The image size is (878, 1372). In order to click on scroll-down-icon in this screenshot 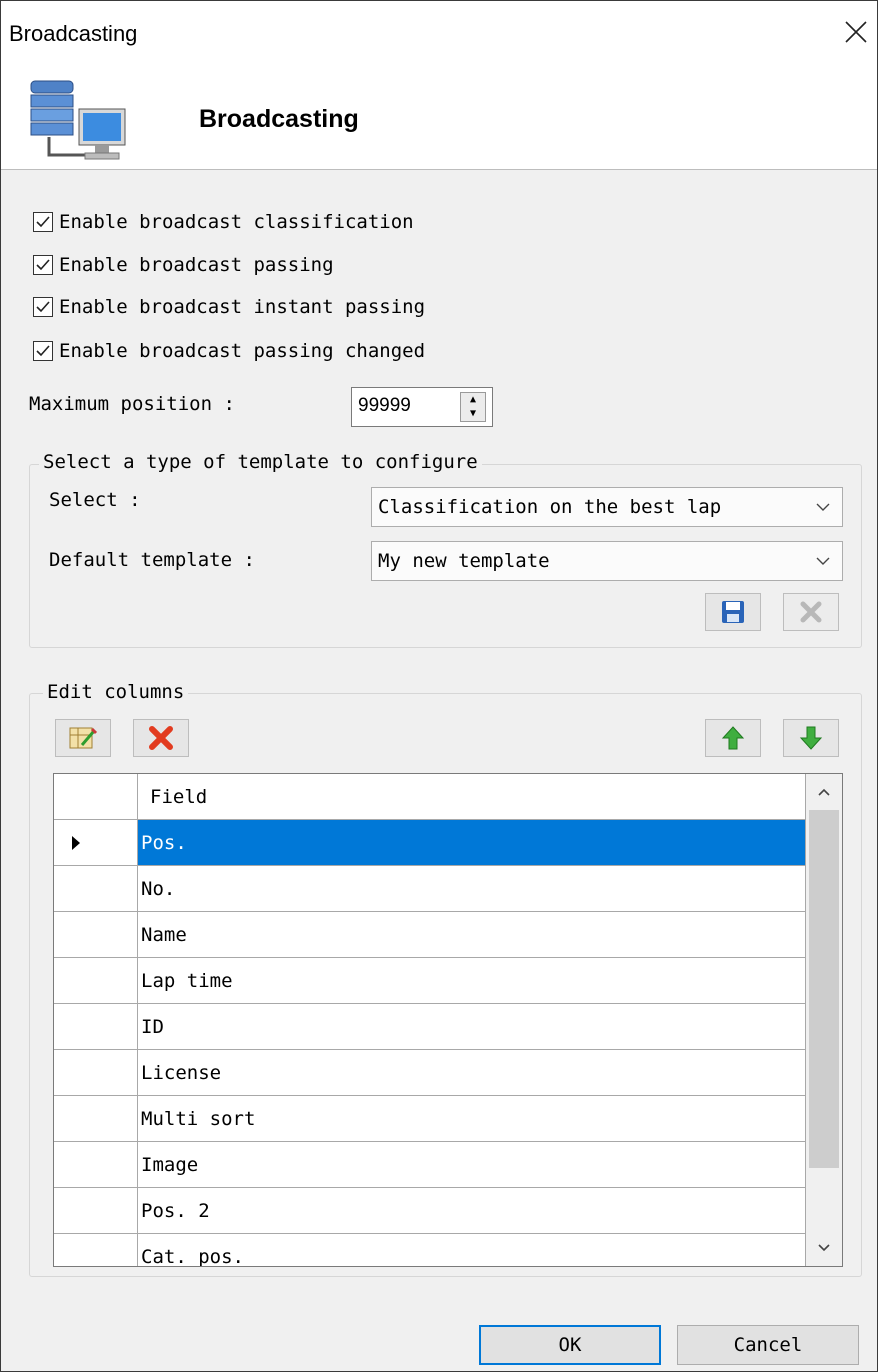, I will do `click(824, 1248)`.